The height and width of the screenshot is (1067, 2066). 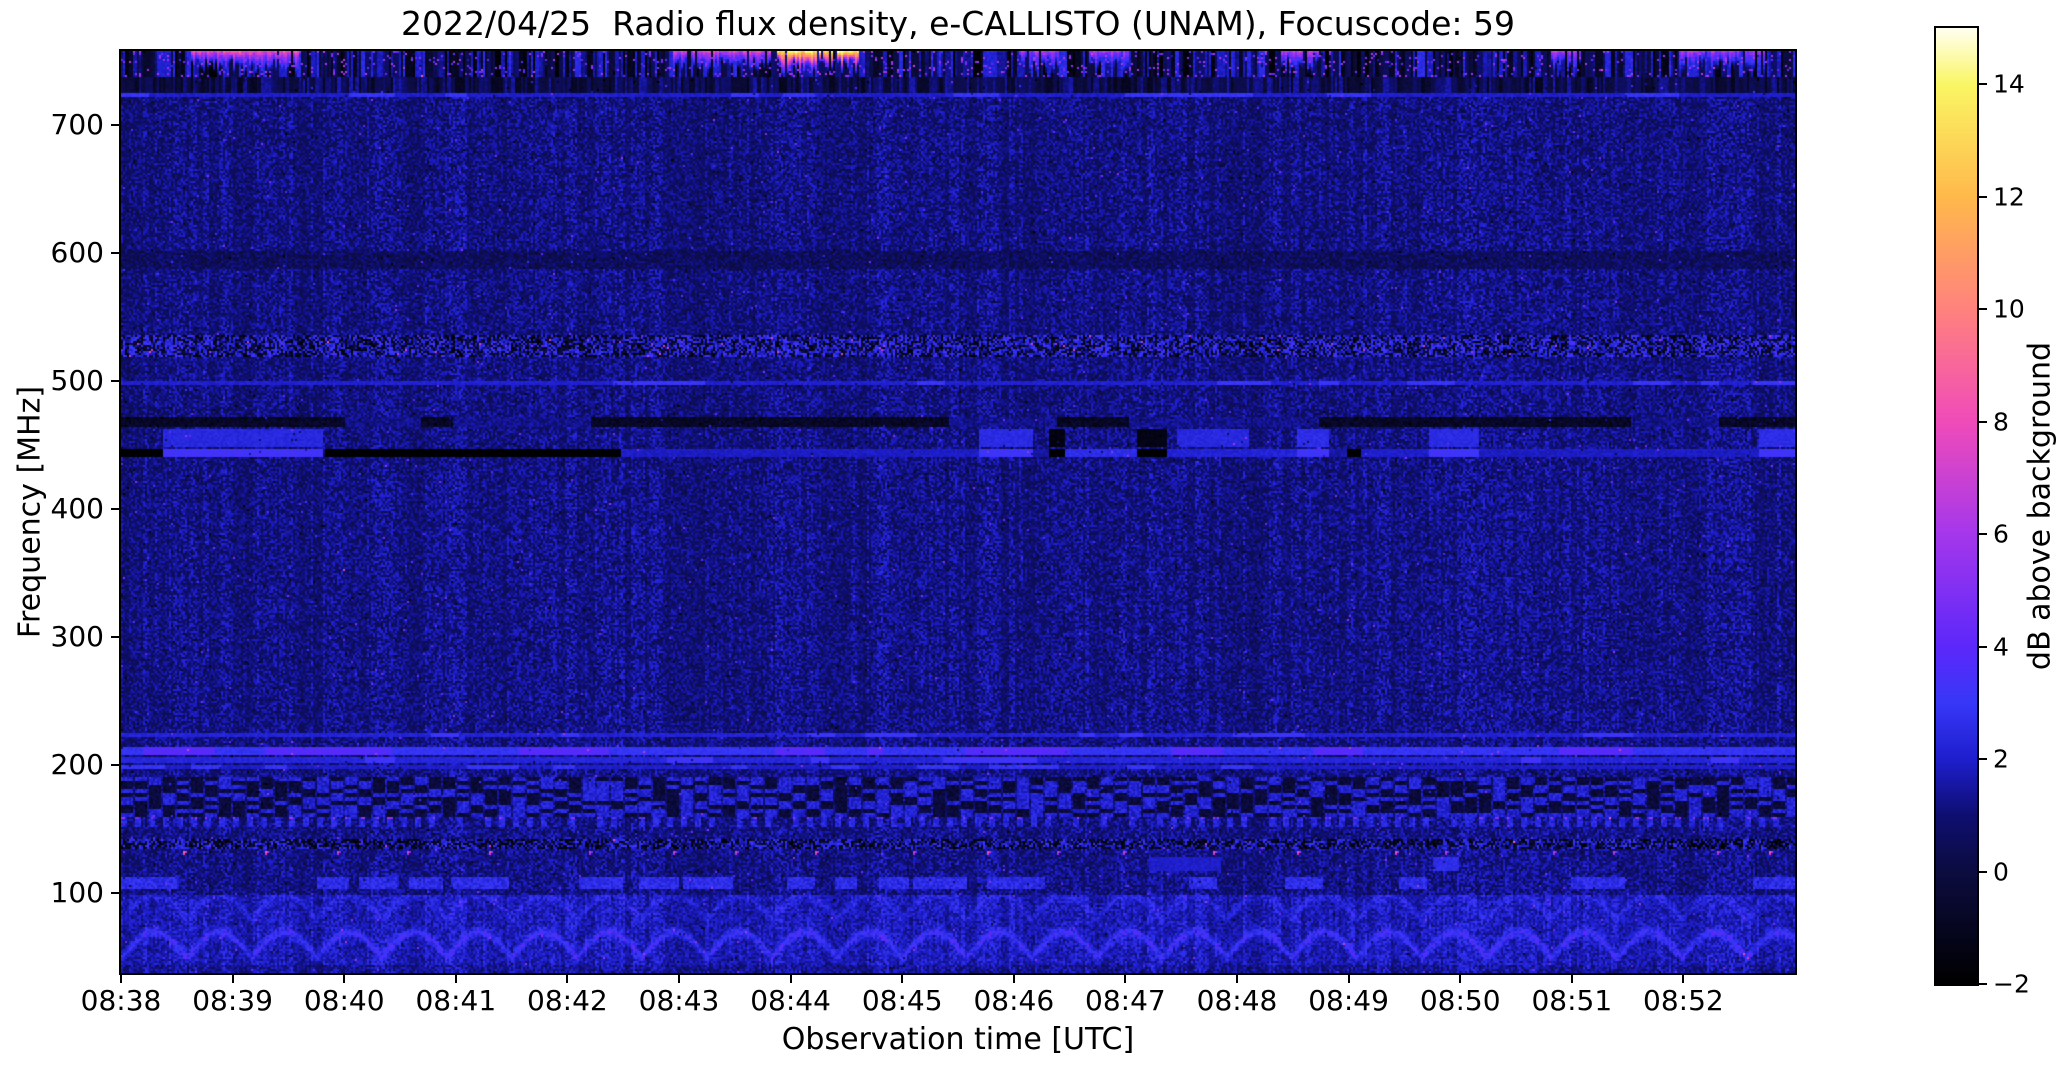 I want to click on colorbar-tick-label: 8, so click(x=2001, y=422).